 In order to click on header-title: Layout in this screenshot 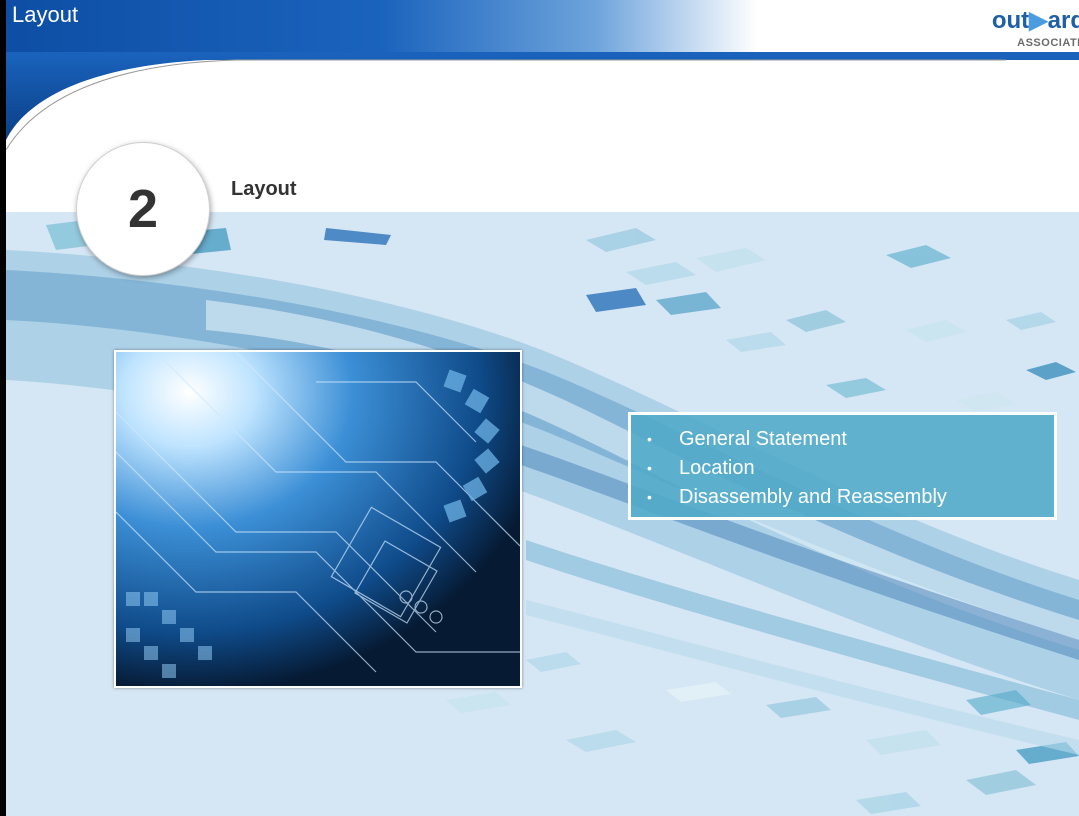, I will do `click(45, 14)`.